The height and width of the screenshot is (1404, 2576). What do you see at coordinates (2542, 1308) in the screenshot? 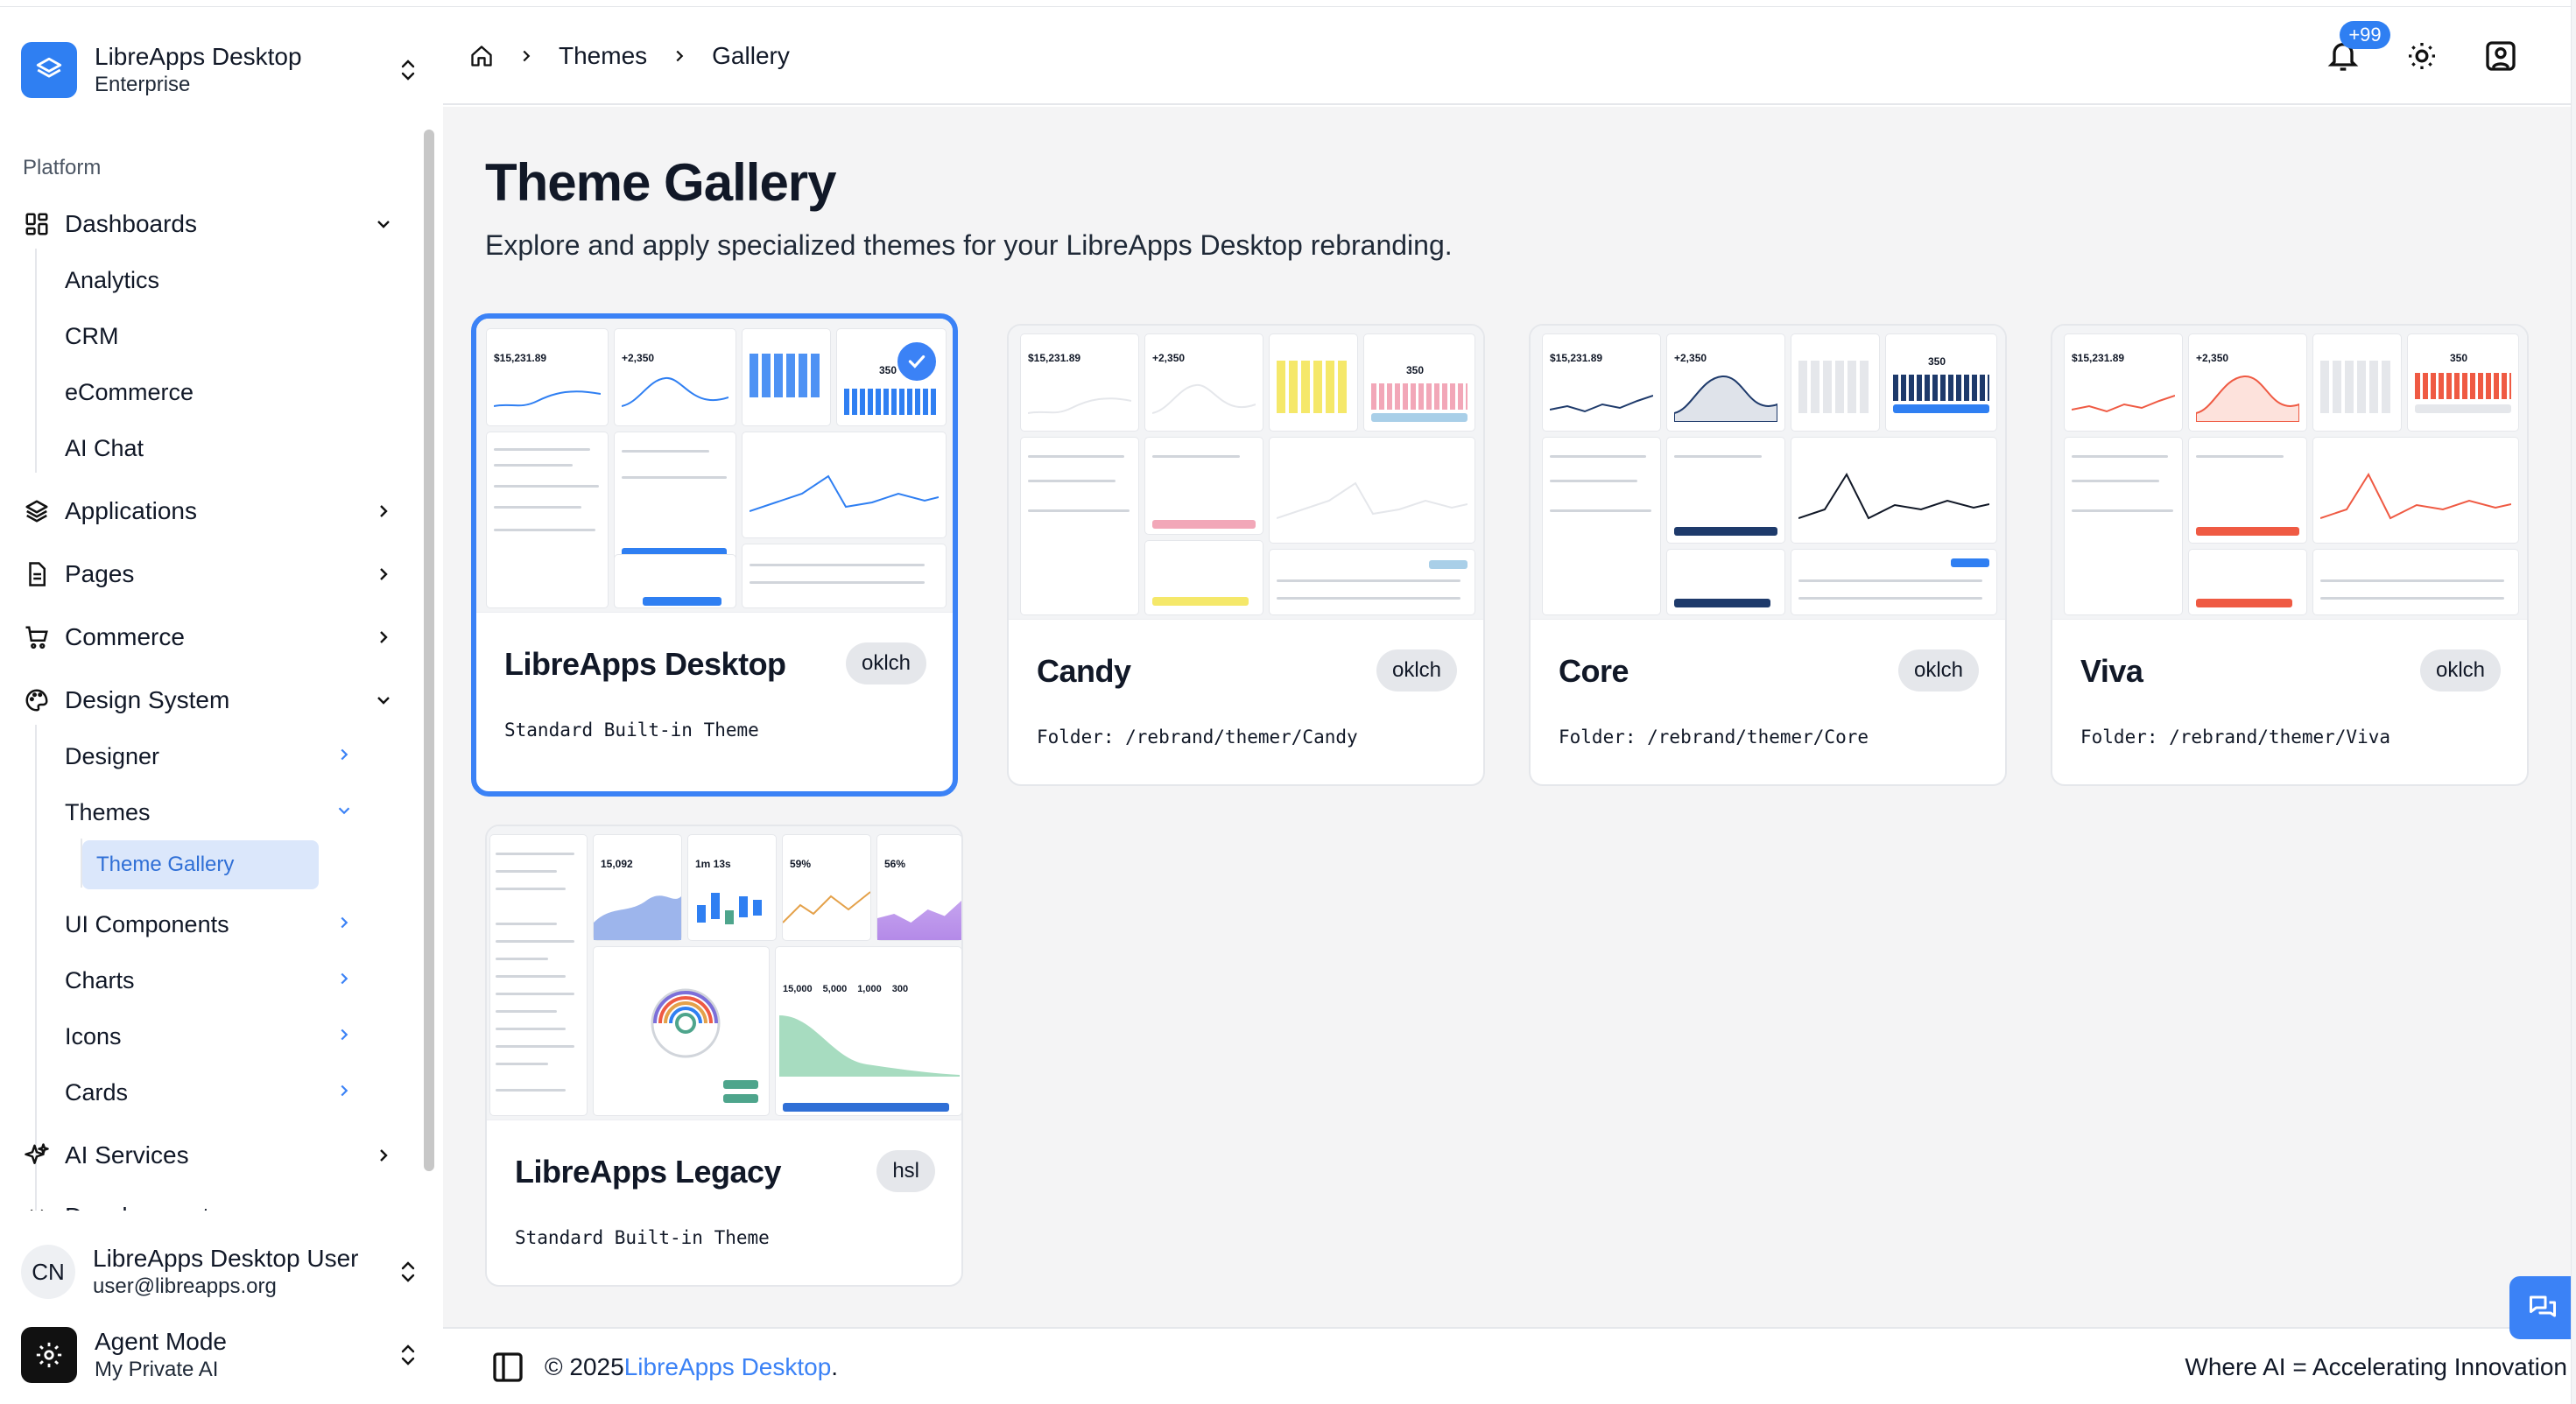
I see `chat-button` at bounding box center [2542, 1308].